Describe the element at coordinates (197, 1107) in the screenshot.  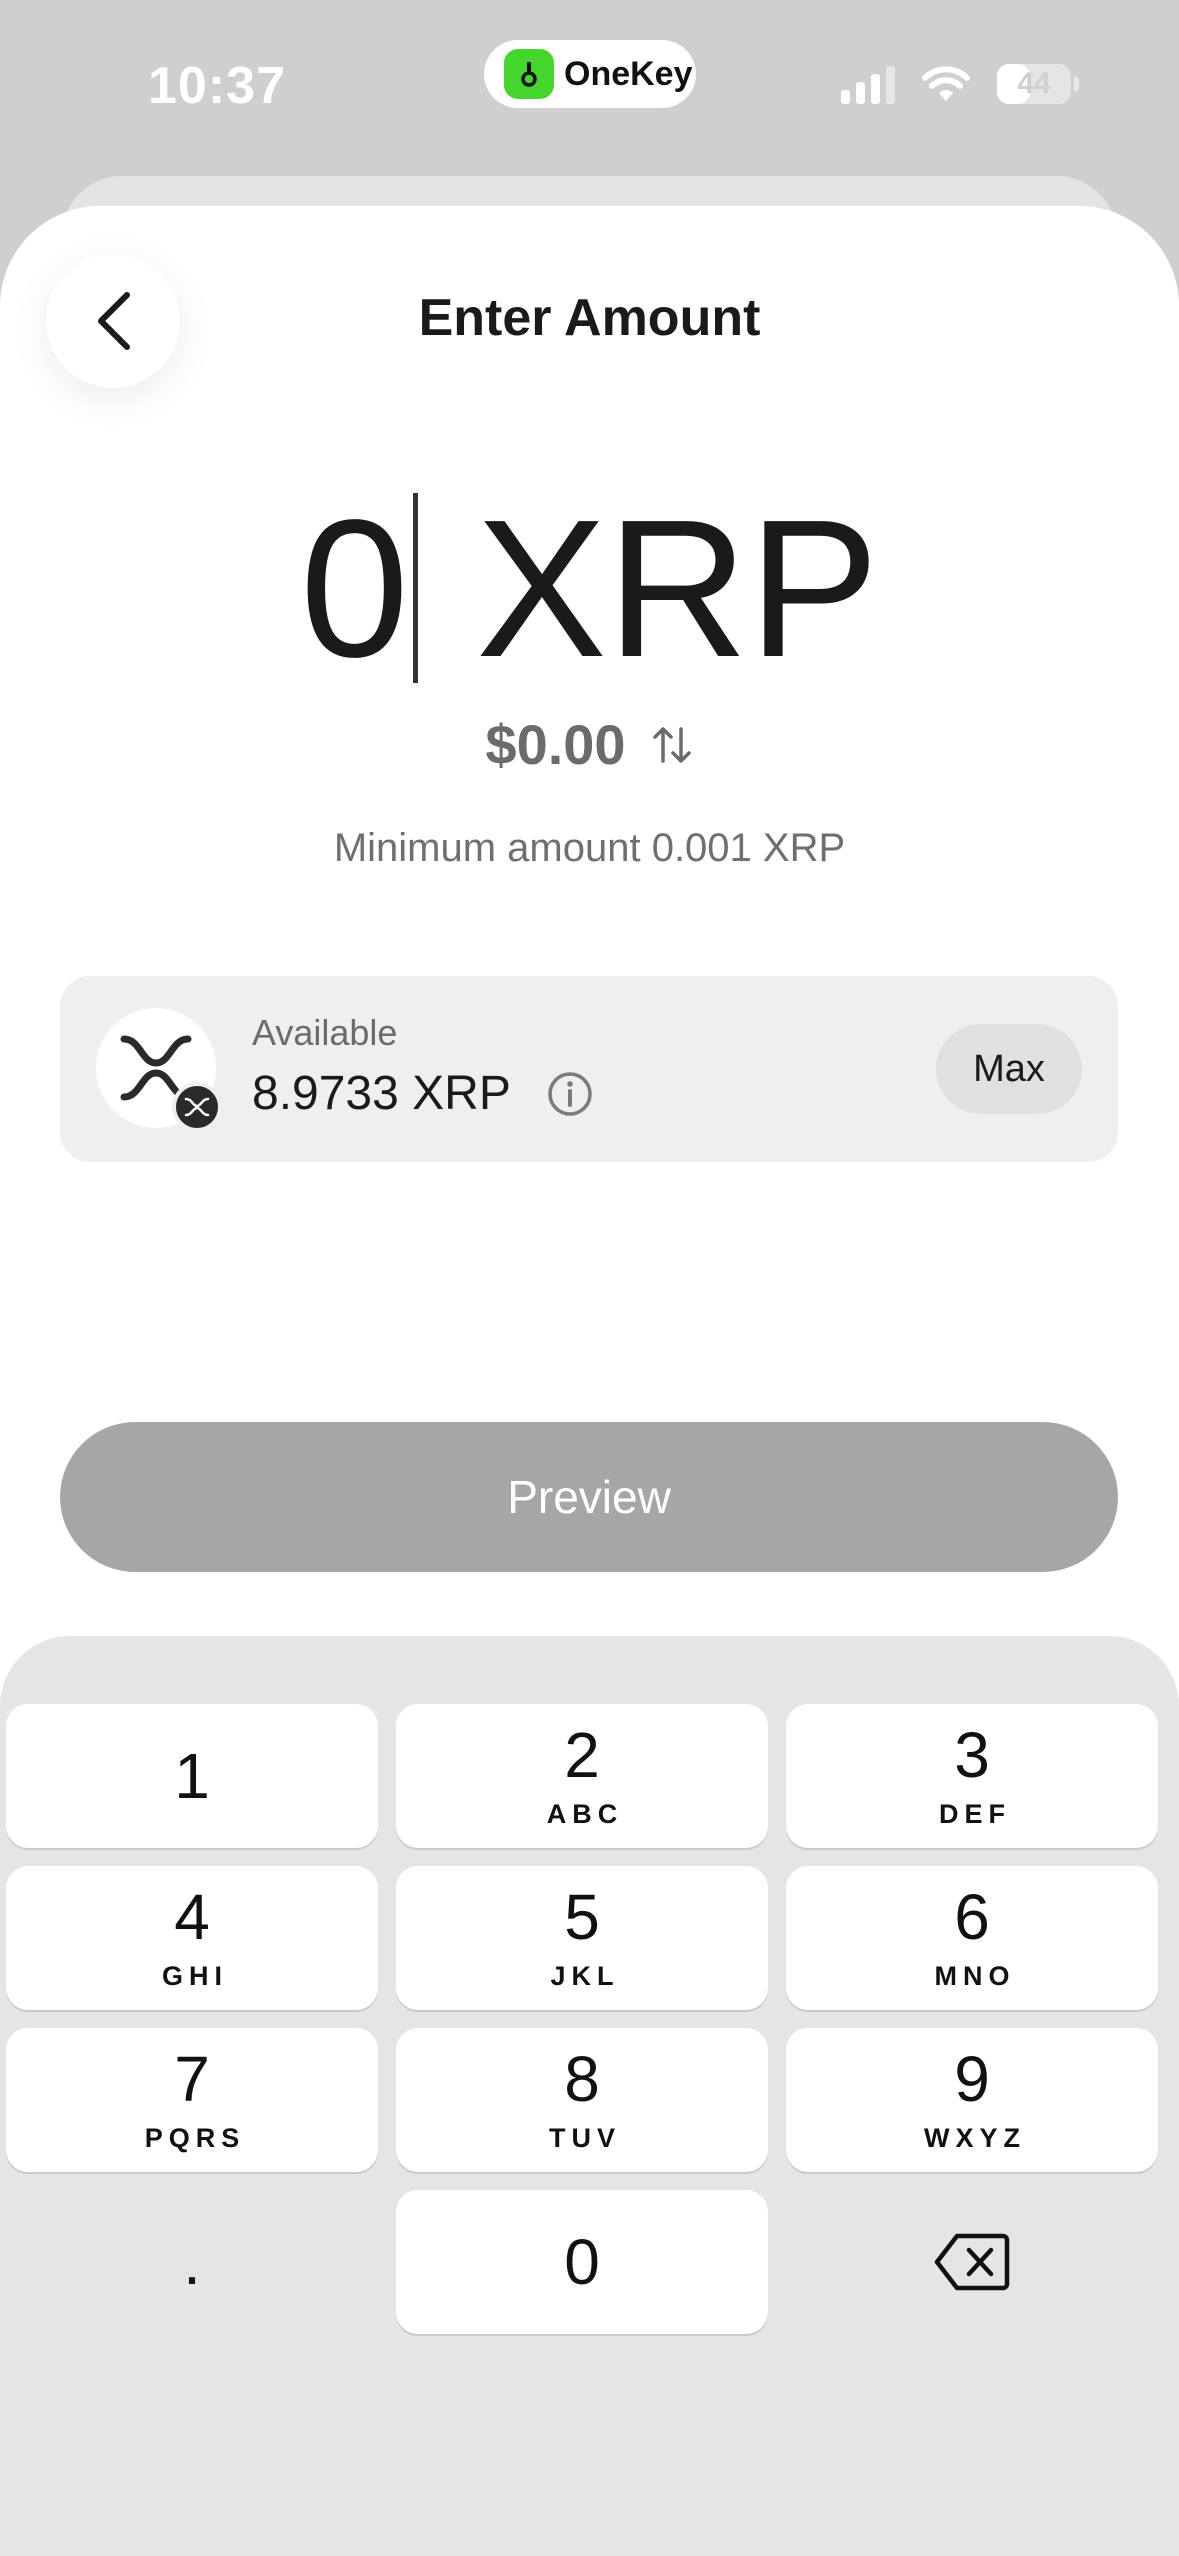
I see `xrp-network-badge-icon` at that location.